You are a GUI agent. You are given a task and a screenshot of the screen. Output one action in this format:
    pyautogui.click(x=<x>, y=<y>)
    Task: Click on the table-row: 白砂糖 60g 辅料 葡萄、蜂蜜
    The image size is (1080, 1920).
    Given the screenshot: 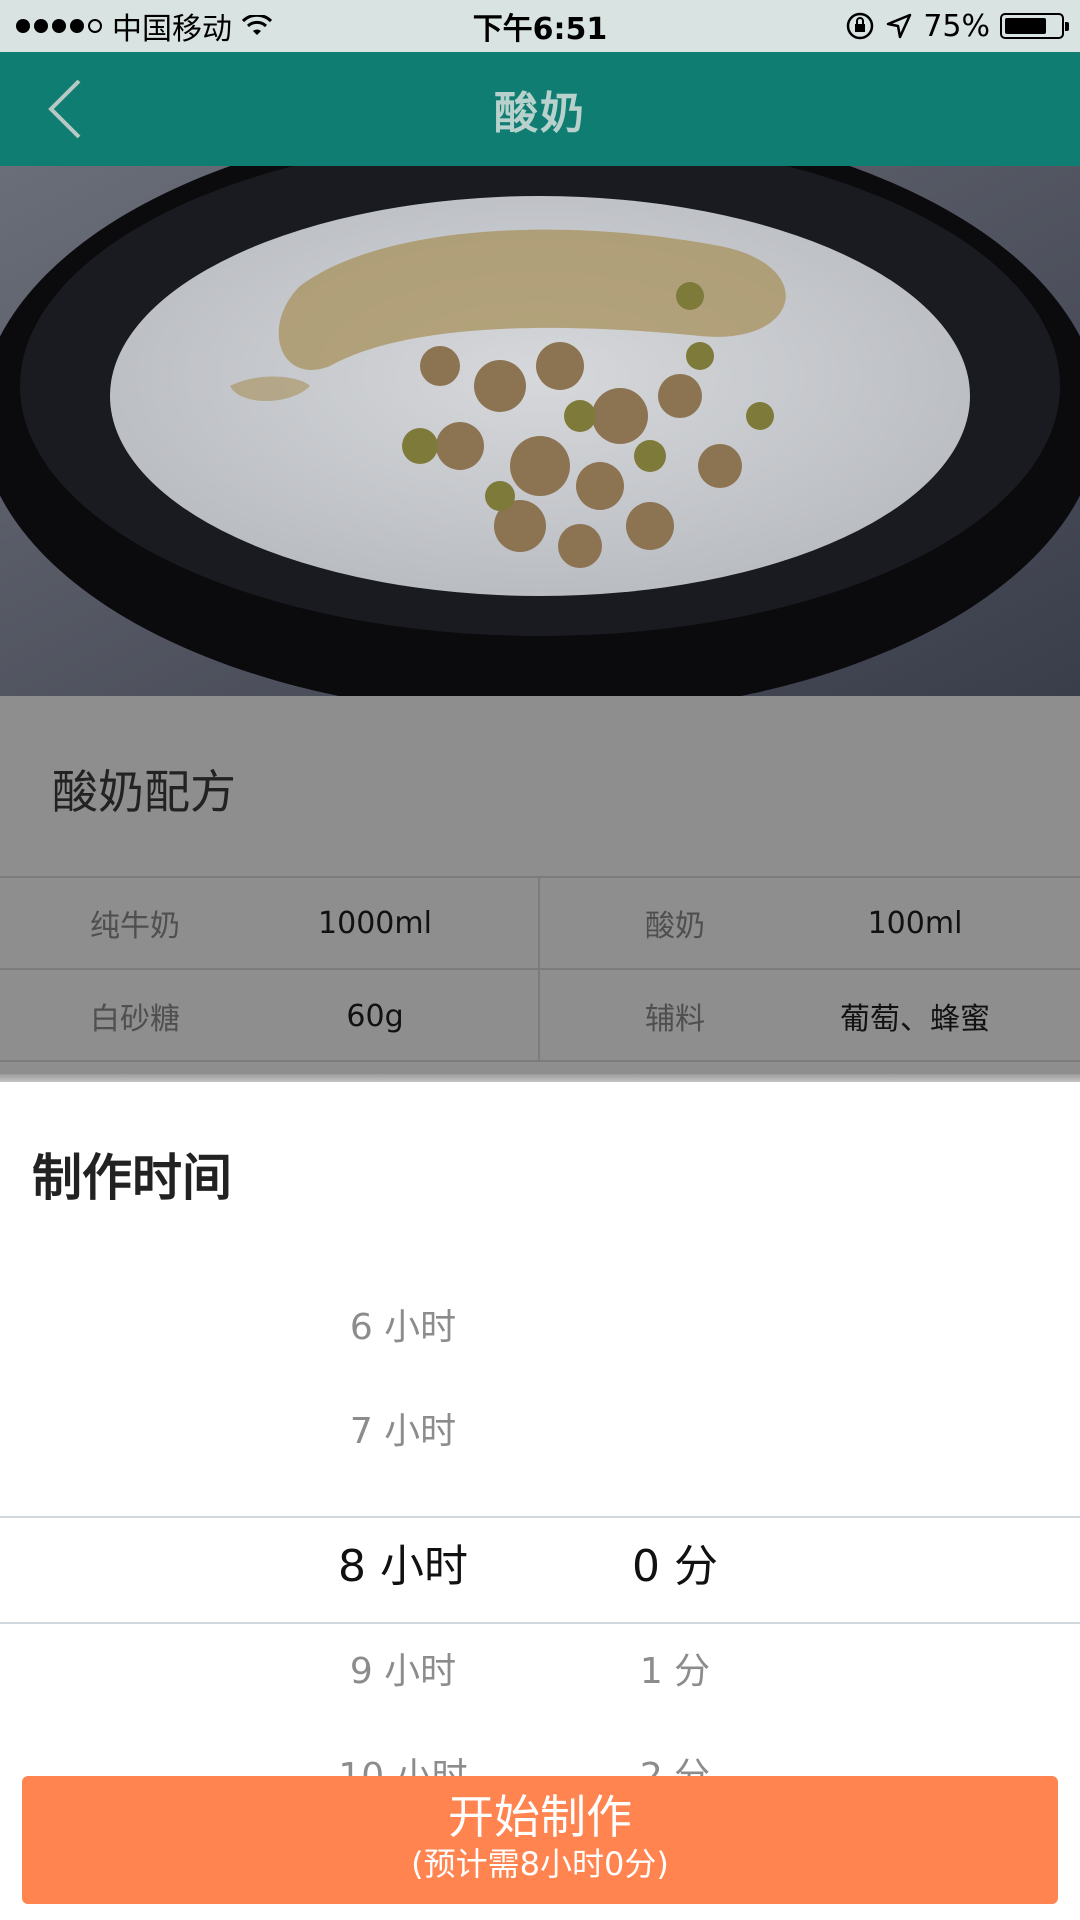 What is the action you would take?
    pyautogui.click(x=540, y=1016)
    